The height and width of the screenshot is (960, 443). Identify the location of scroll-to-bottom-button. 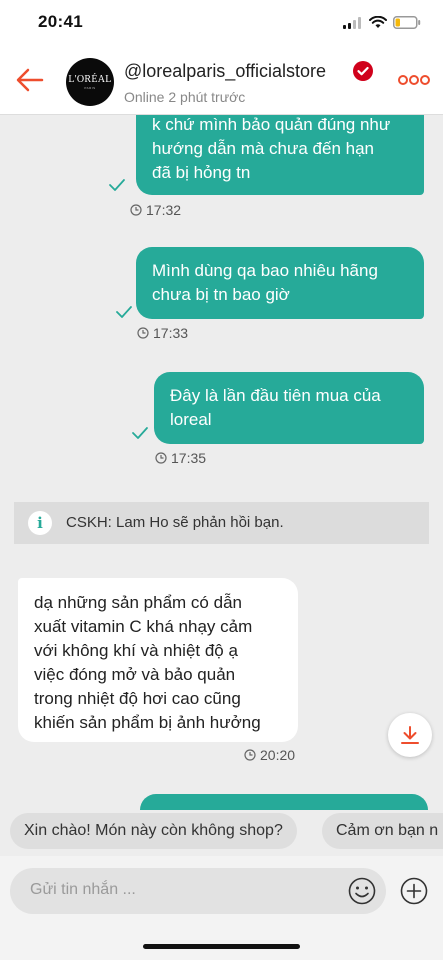
(410, 735).